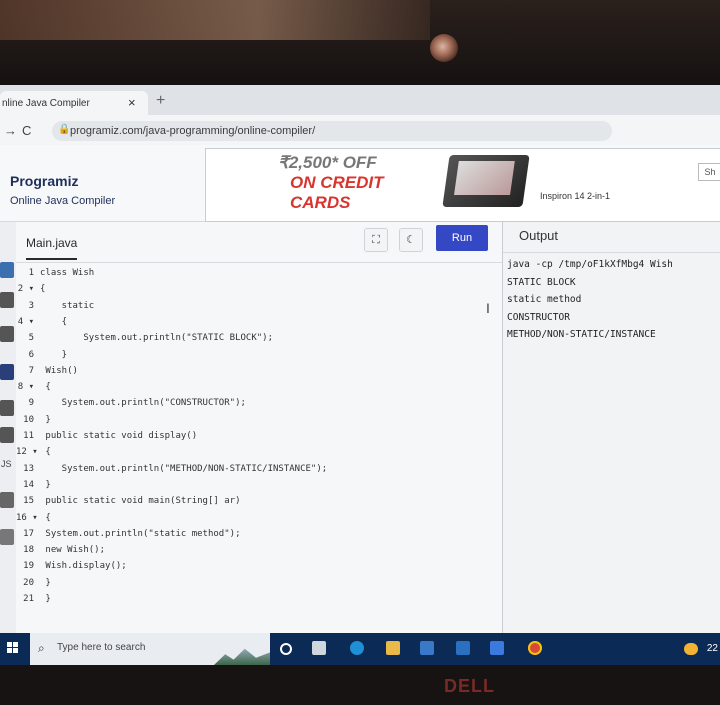 The height and width of the screenshot is (705, 720). I want to click on code-line: 8 ▾ {, so click(256, 387).